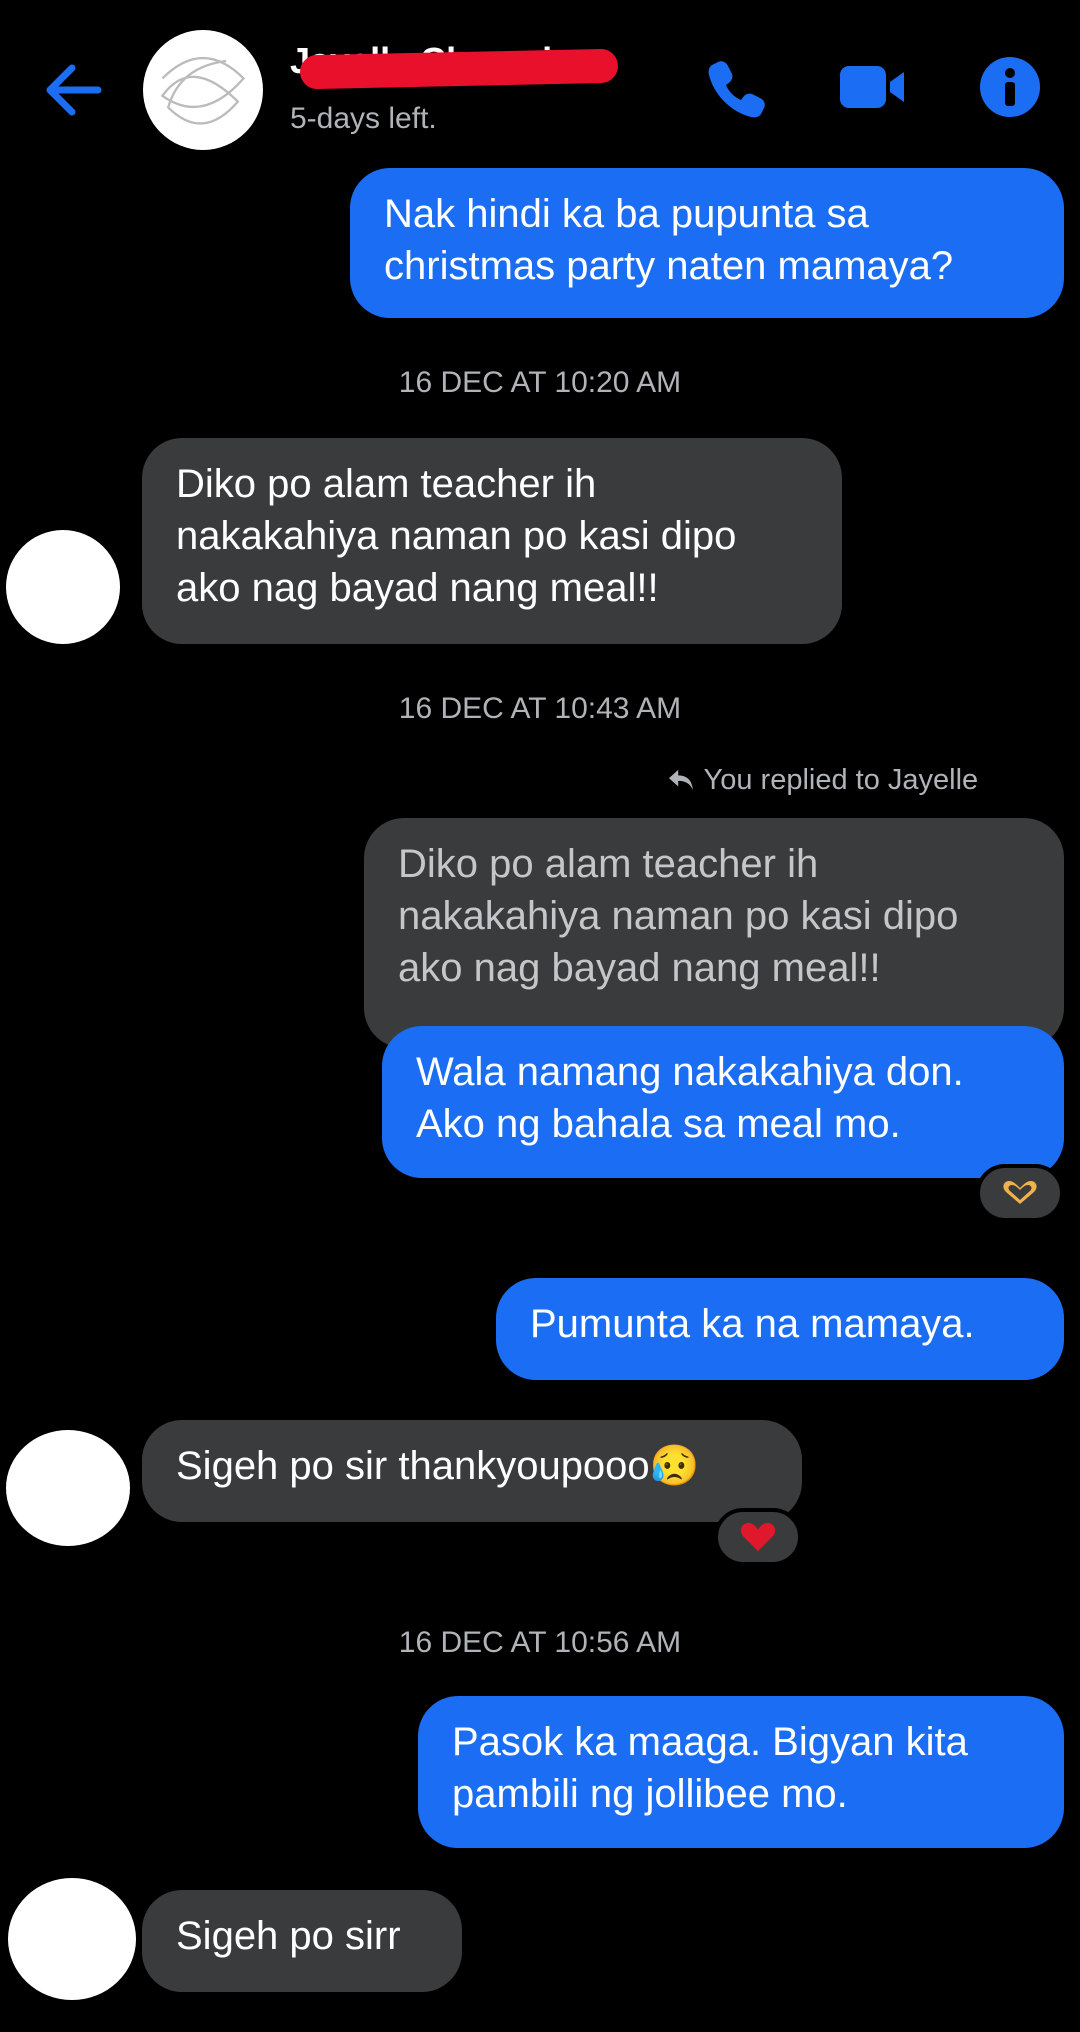 This screenshot has height=2032, width=1080. What do you see at coordinates (302, 1941) in the screenshot?
I see `incoming-message-bubble: Sigeh po sirr` at bounding box center [302, 1941].